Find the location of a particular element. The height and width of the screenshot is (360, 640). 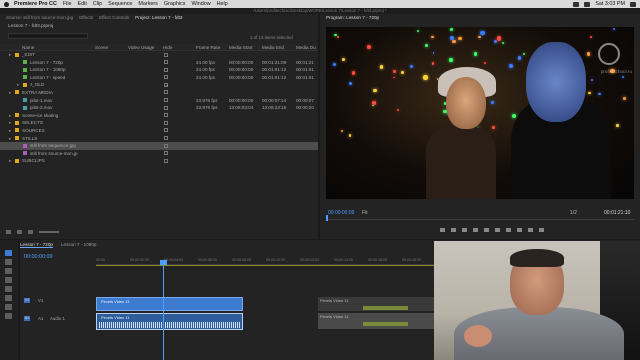

timeline-playhead is located at coordinates (163, 262).